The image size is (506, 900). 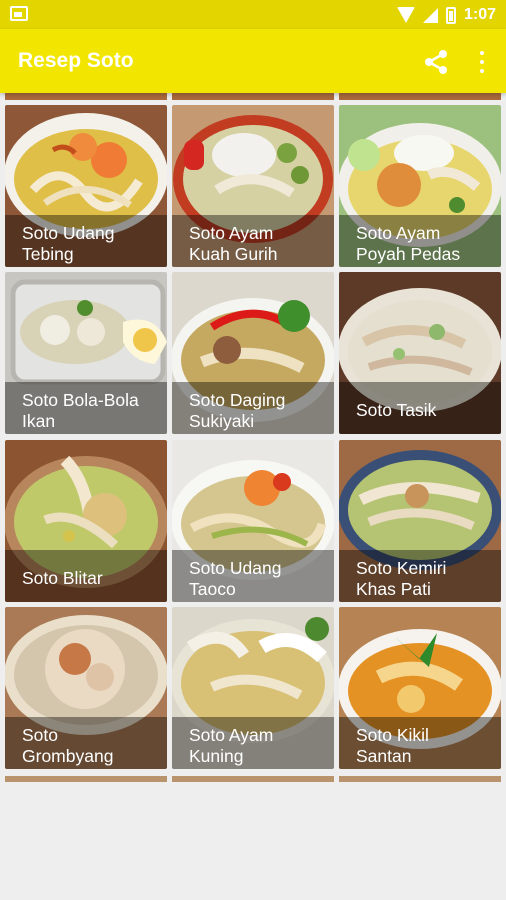 I want to click on recipe-tile: Soto Ayam Kuning, so click(x=253, y=688).